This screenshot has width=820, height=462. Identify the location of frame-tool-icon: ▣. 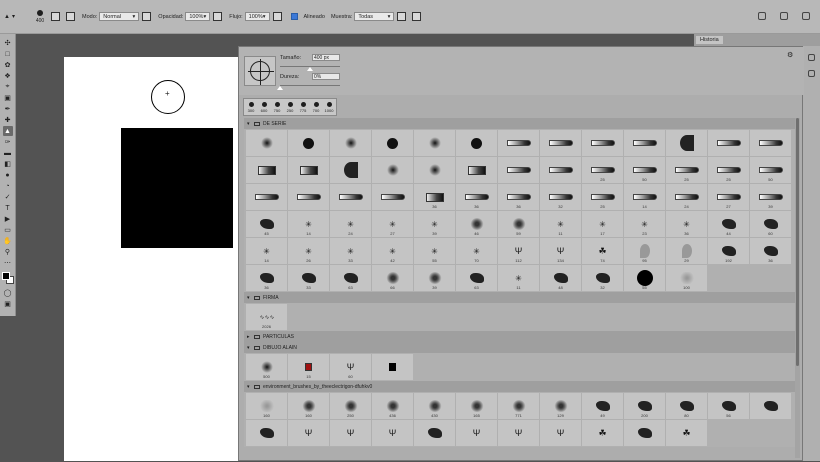
(8, 98).